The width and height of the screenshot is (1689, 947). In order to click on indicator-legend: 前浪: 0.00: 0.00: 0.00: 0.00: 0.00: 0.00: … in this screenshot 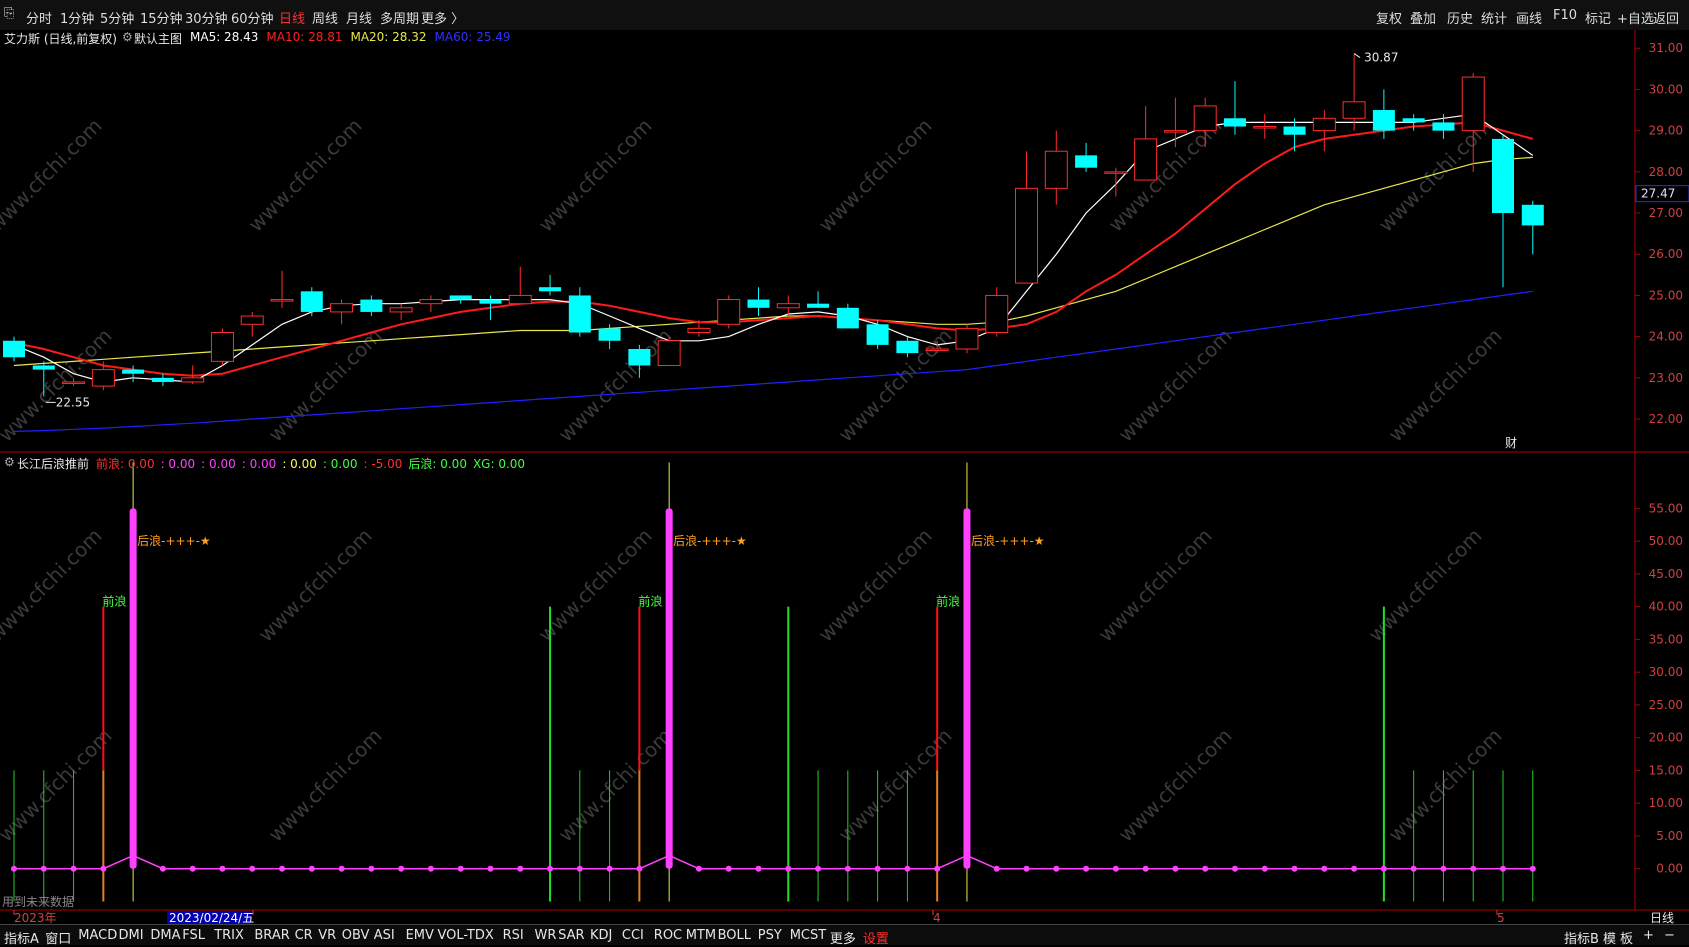, I will do `click(313, 463)`.